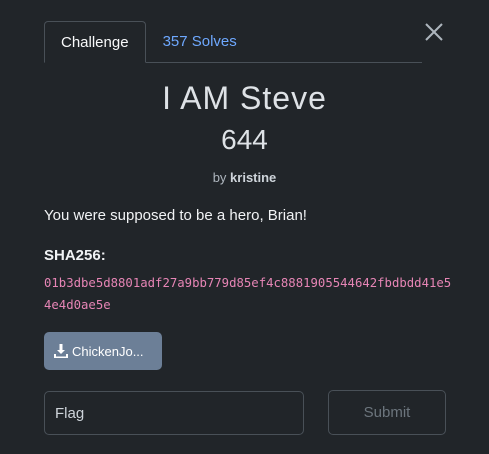  I want to click on sha-label: SHA256:, so click(75, 255).